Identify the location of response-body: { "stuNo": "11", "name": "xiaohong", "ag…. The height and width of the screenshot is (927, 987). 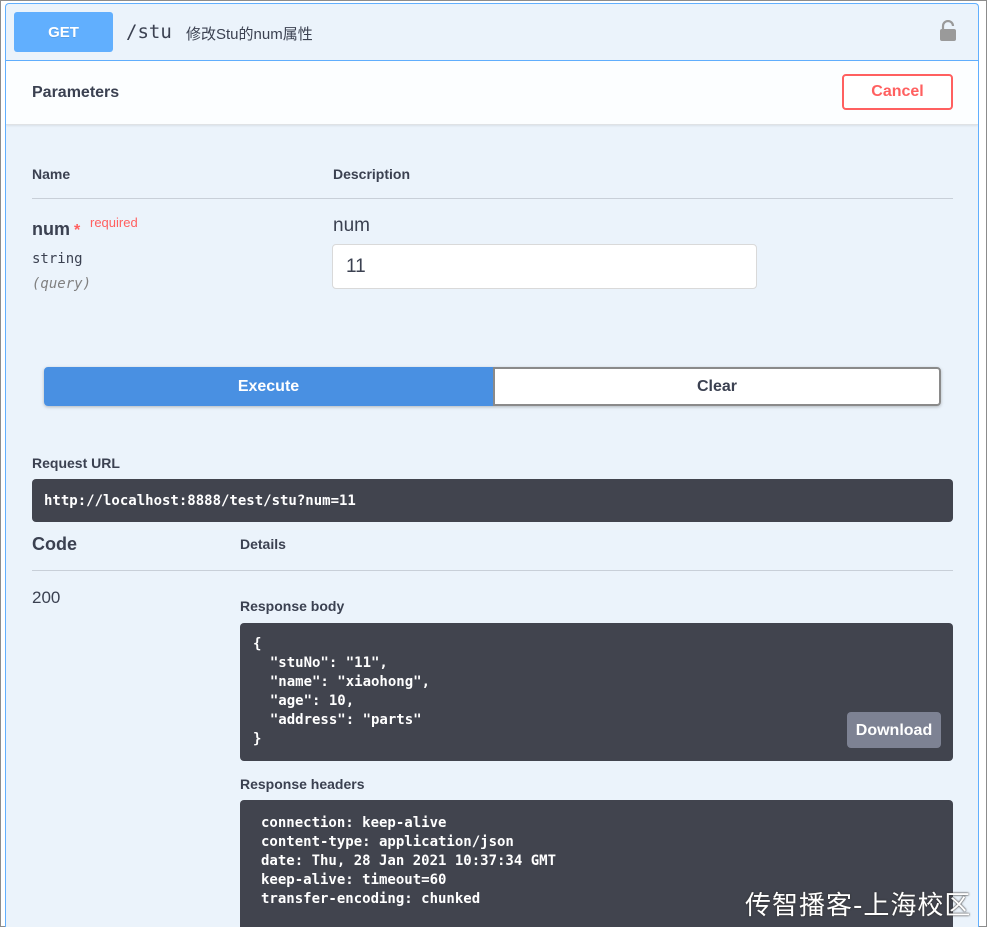
(596, 692).